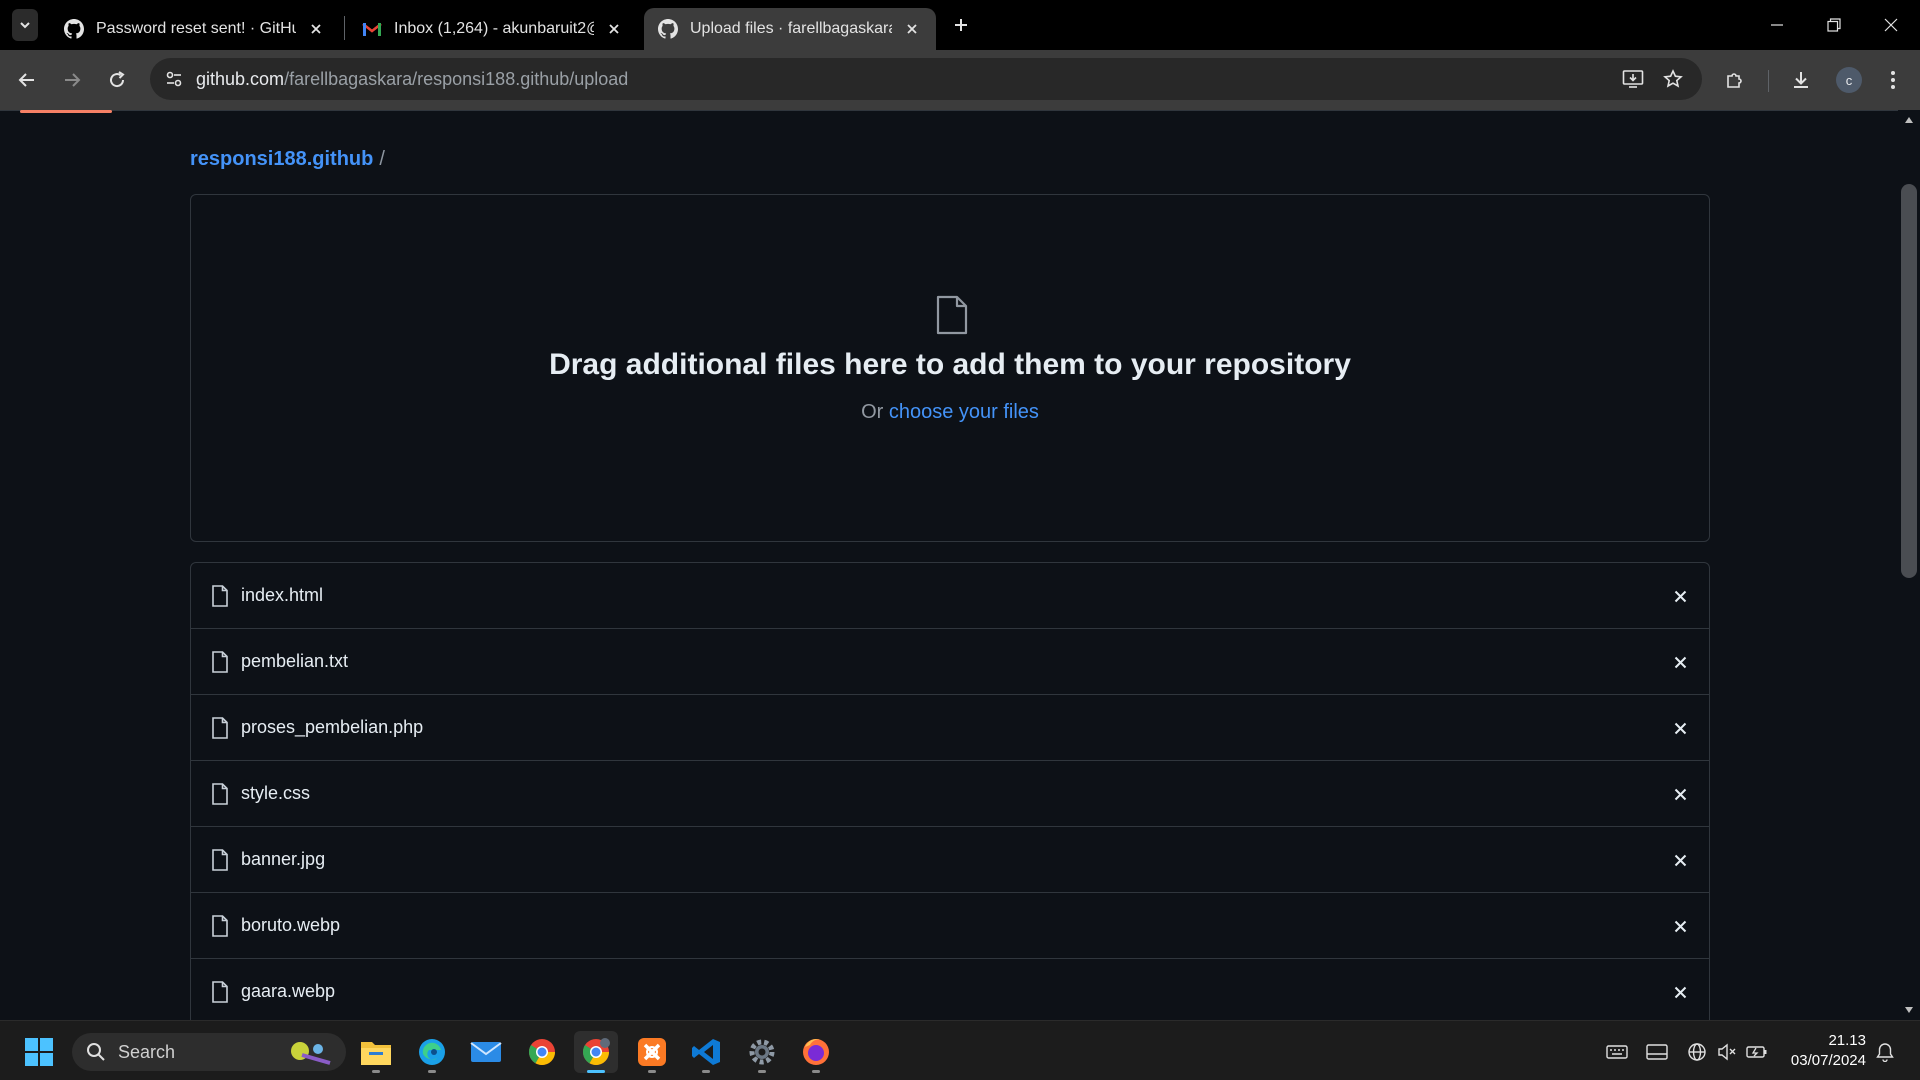 This screenshot has height=1080, width=1920. What do you see at coordinates (240, 79) in the screenshot?
I see `url-host: github.com` at bounding box center [240, 79].